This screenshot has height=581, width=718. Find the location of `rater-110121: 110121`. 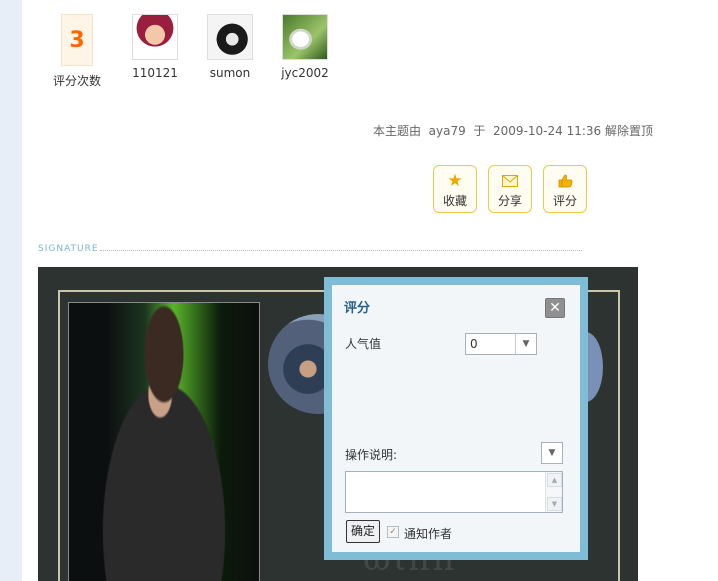

rater-110121: 110121 is located at coordinates (155, 47).